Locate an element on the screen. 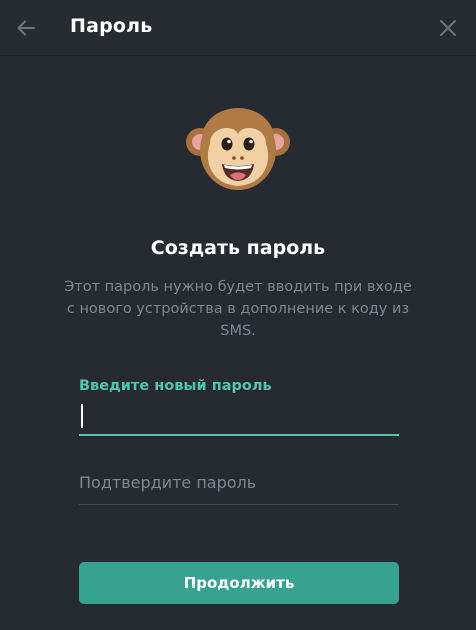 This screenshot has height=630, width=476. monkey-icon is located at coordinates (238, 154).